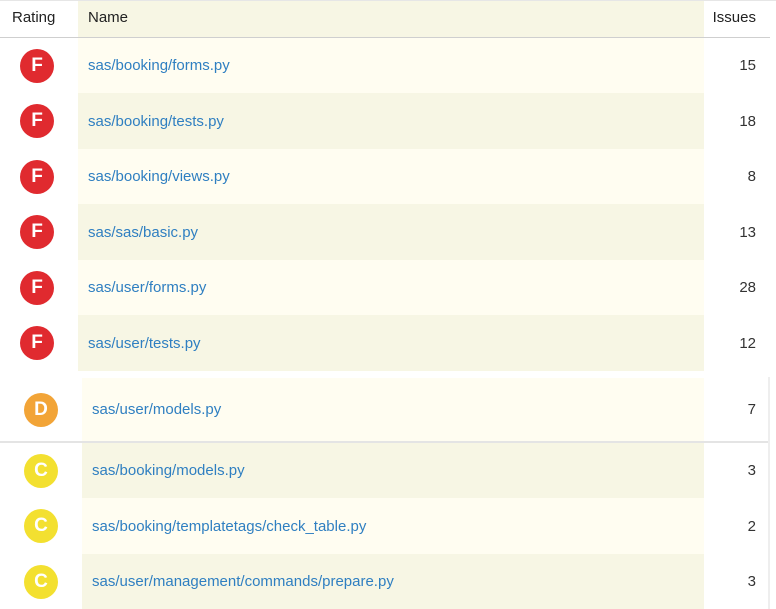 Image resolution: width=776 pixels, height=609 pixels. Describe the element at coordinates (385, 65) in the screenshot. I see `table-row: Fsas/booking/forms.py 15` at that location.